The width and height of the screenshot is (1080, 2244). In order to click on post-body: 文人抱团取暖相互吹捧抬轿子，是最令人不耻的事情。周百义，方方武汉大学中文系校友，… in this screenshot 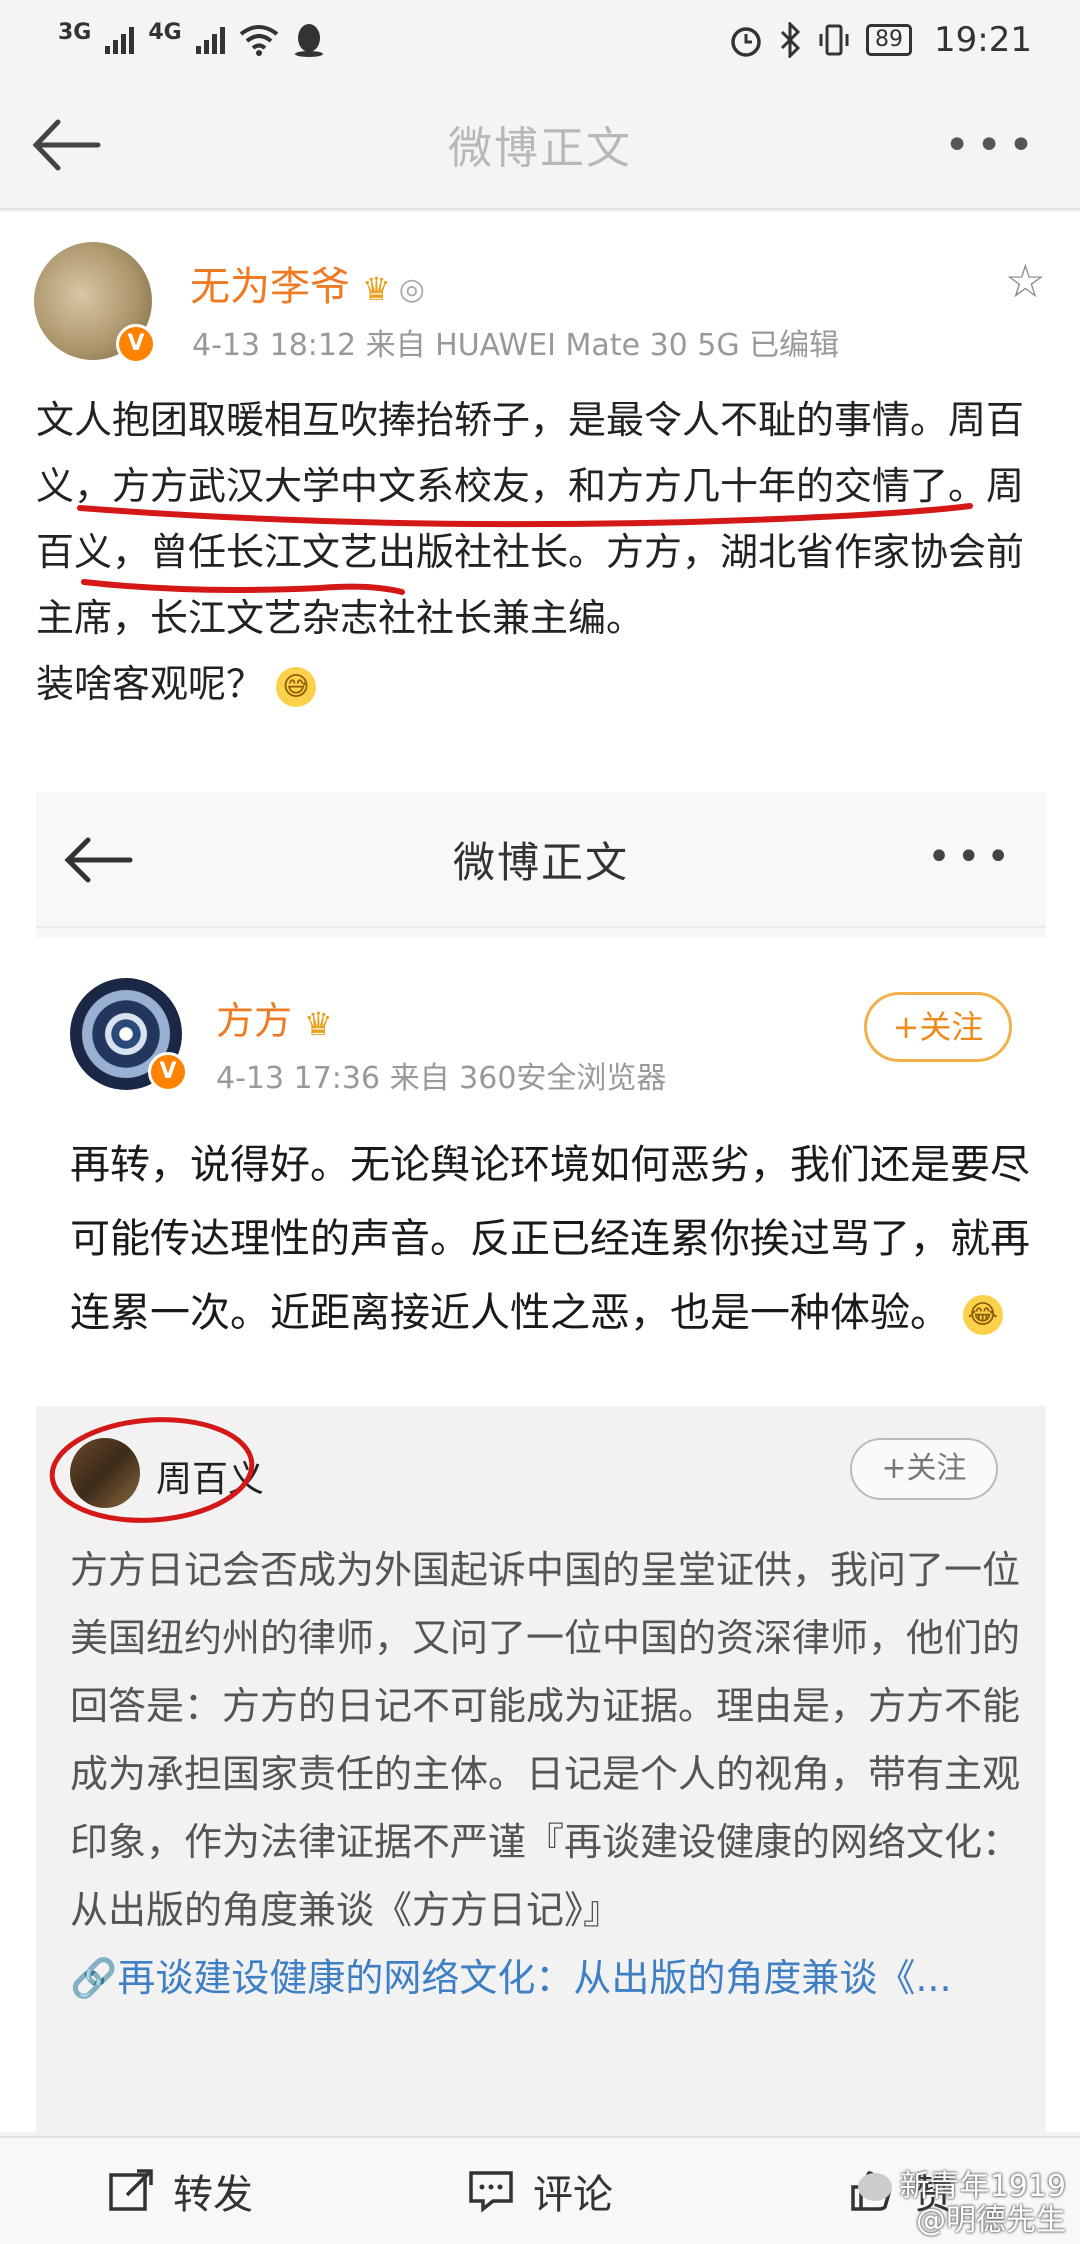, I will do `click(541, 552)`.